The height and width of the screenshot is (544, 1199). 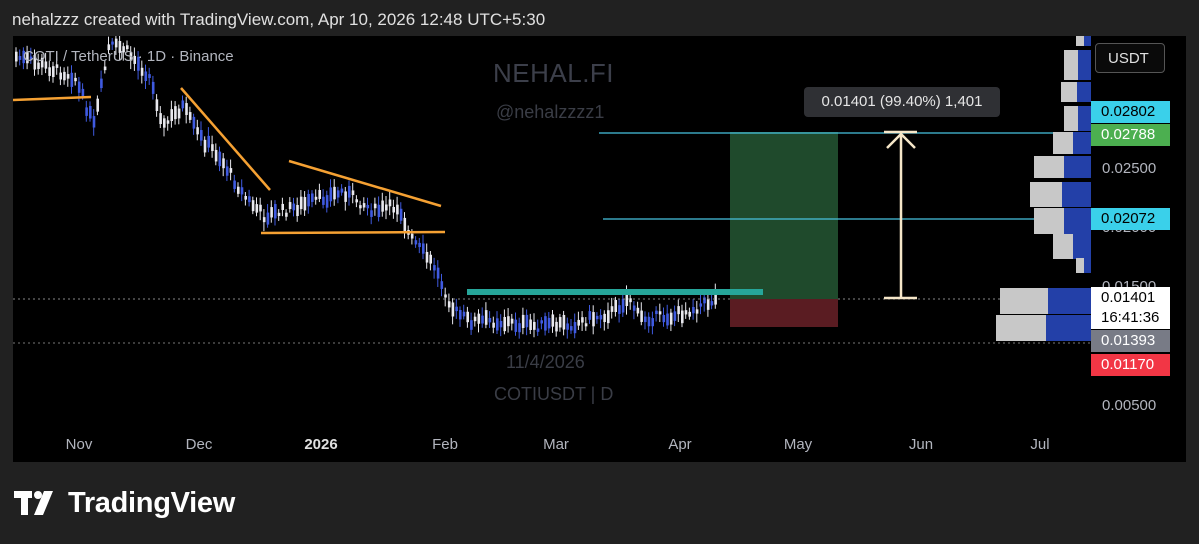 I want to click on loss-zone, so click(x=784, y=313).